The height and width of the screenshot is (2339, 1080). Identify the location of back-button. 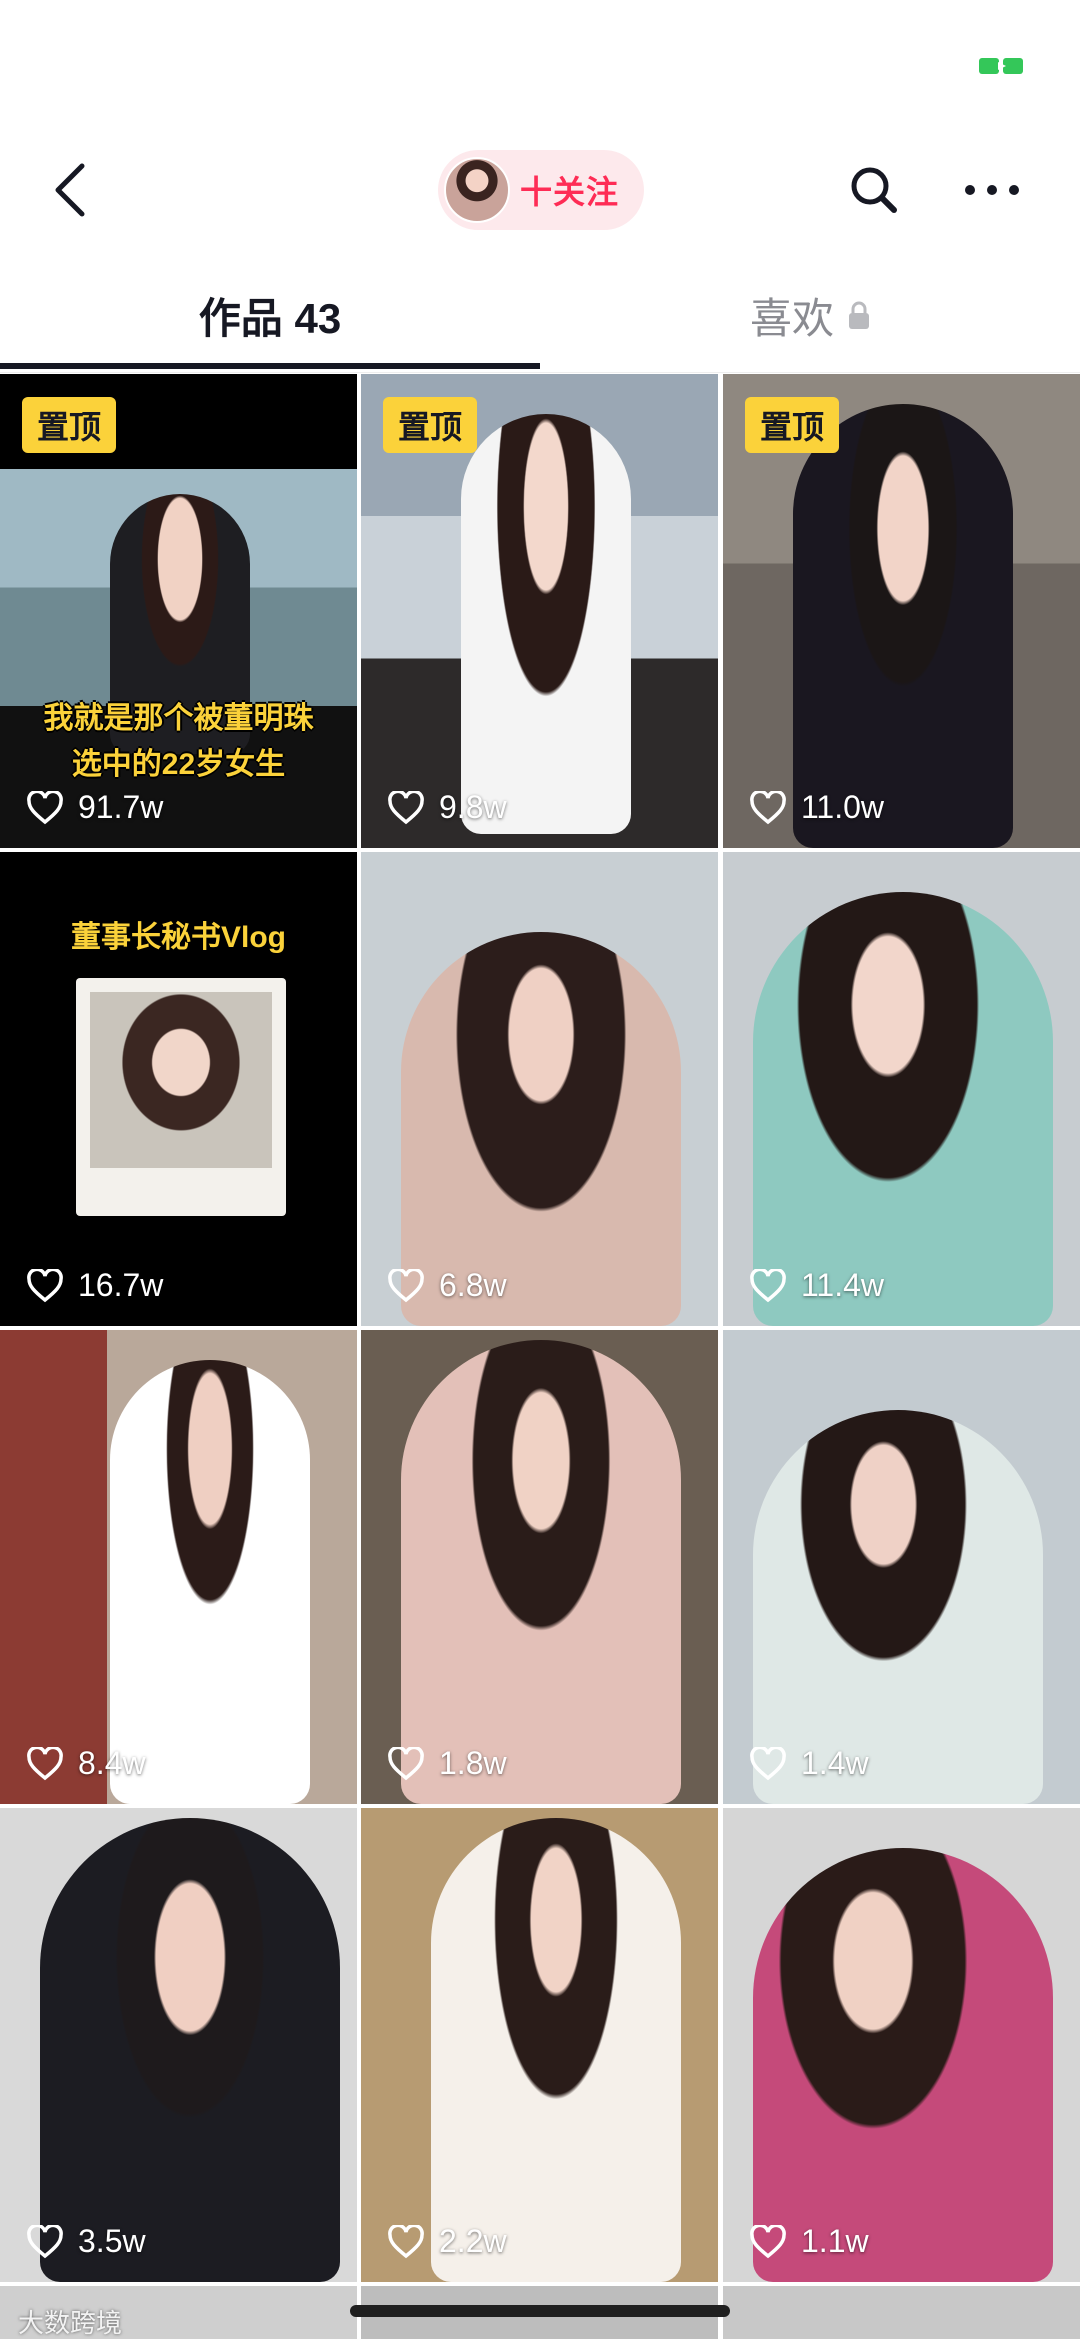
(70, 190).